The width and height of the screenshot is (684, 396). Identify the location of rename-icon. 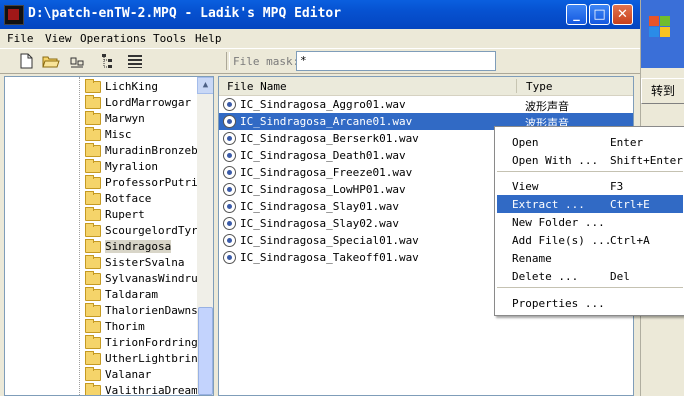
(77, 61).